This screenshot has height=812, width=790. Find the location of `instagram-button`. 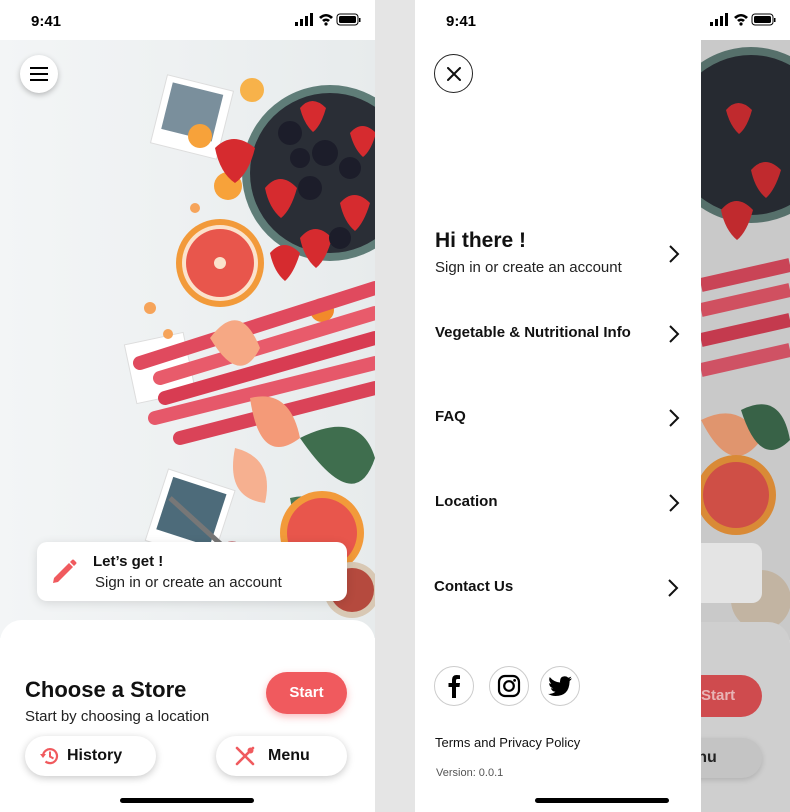

instagram-button is located at coordinates (509, 686).